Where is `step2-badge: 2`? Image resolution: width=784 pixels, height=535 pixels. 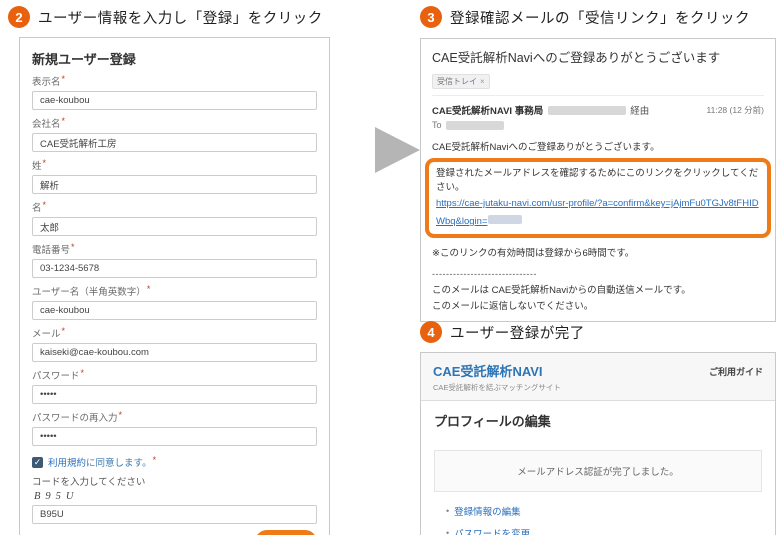 step2-badge: 2 is located at coordinates (19, 17).